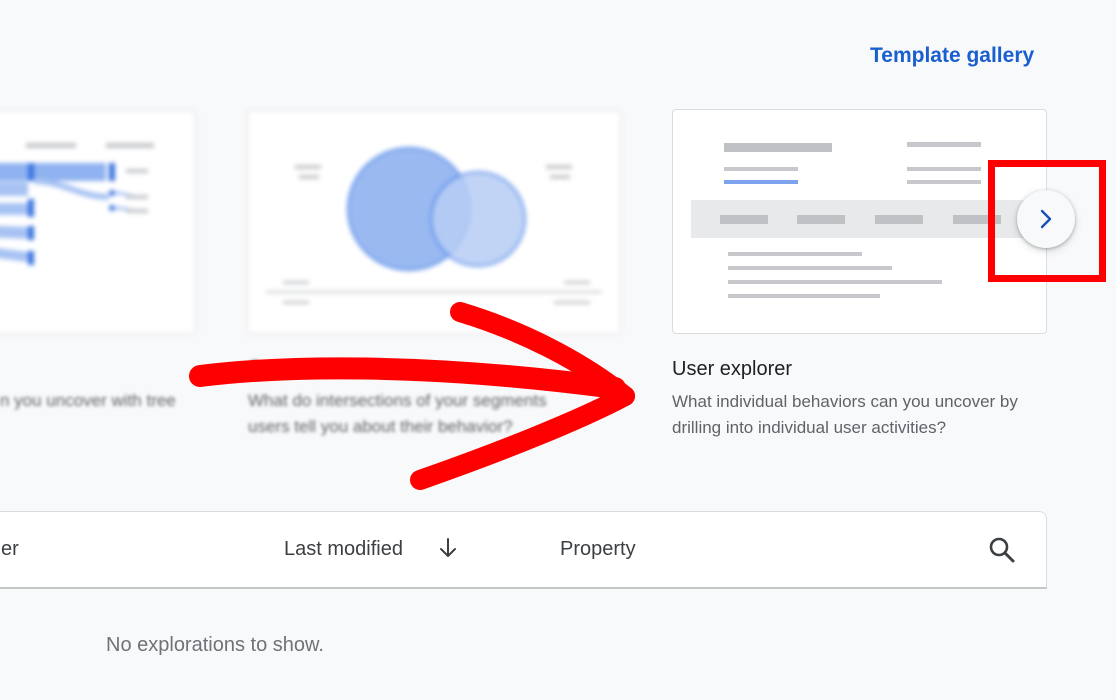  Describe the element at coordinates (952, 56) in the screenshot. I see `template-gallery-link: Template gallery` at that location.